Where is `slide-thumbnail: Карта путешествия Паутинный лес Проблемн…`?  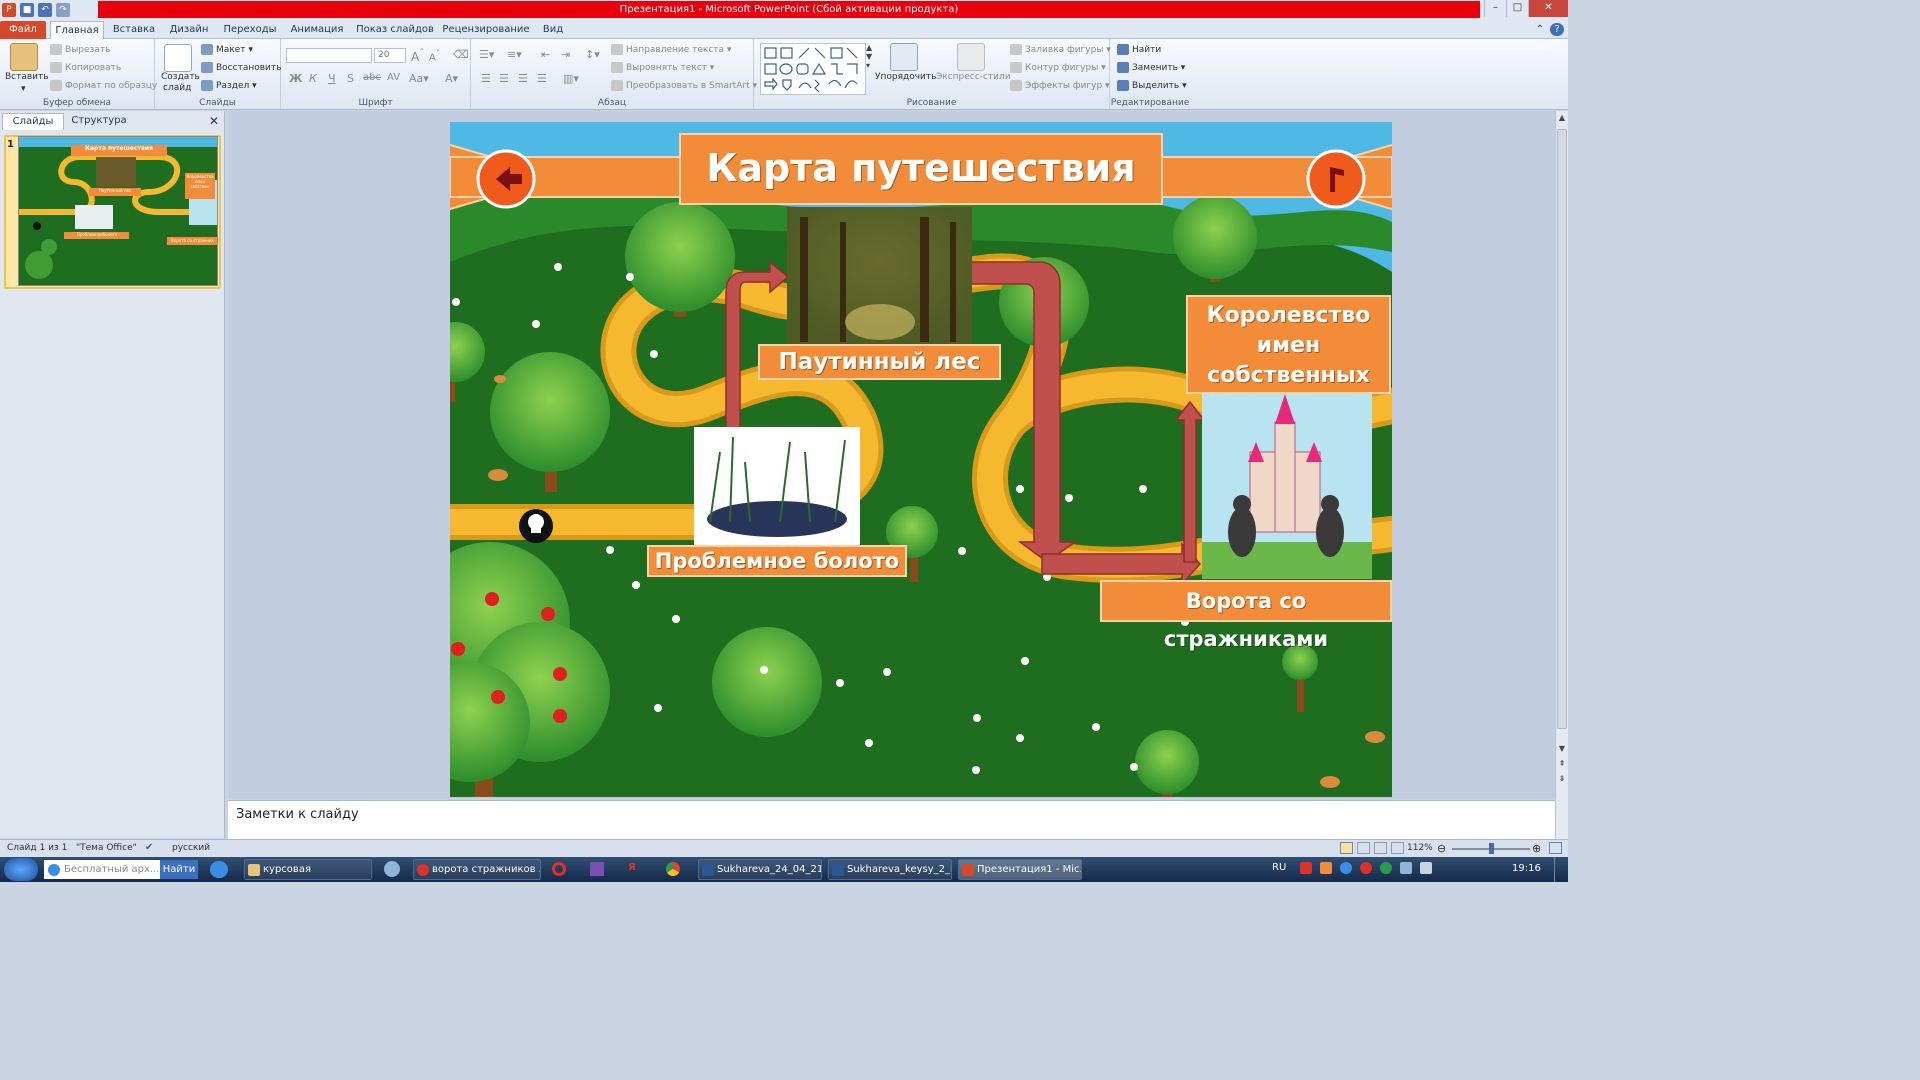
slide-thumbnail: Карта путешествия Паутинный лес Проблемн… is located at coordinates (118, 211).